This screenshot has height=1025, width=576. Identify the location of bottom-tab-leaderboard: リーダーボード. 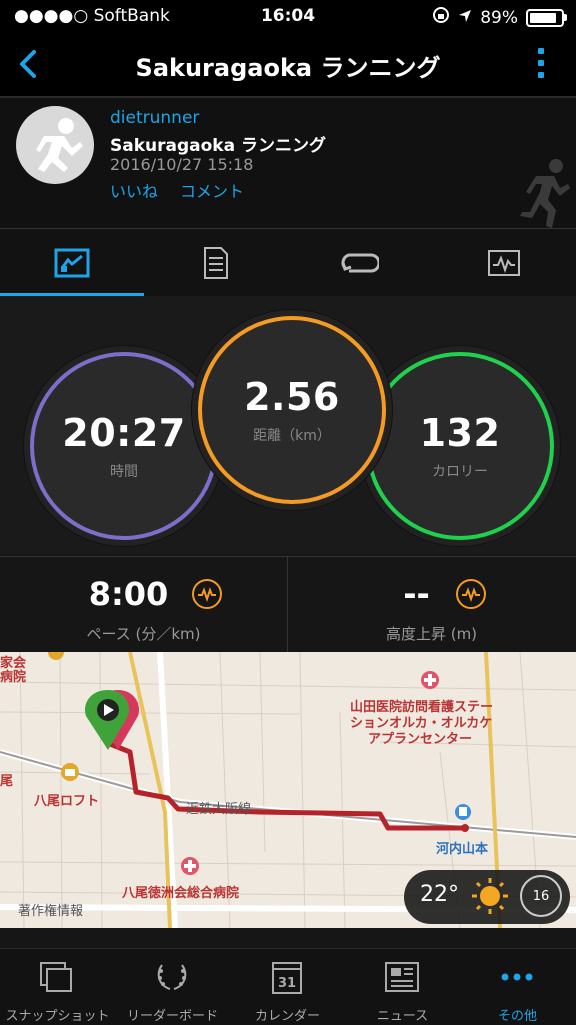
(172, 987).